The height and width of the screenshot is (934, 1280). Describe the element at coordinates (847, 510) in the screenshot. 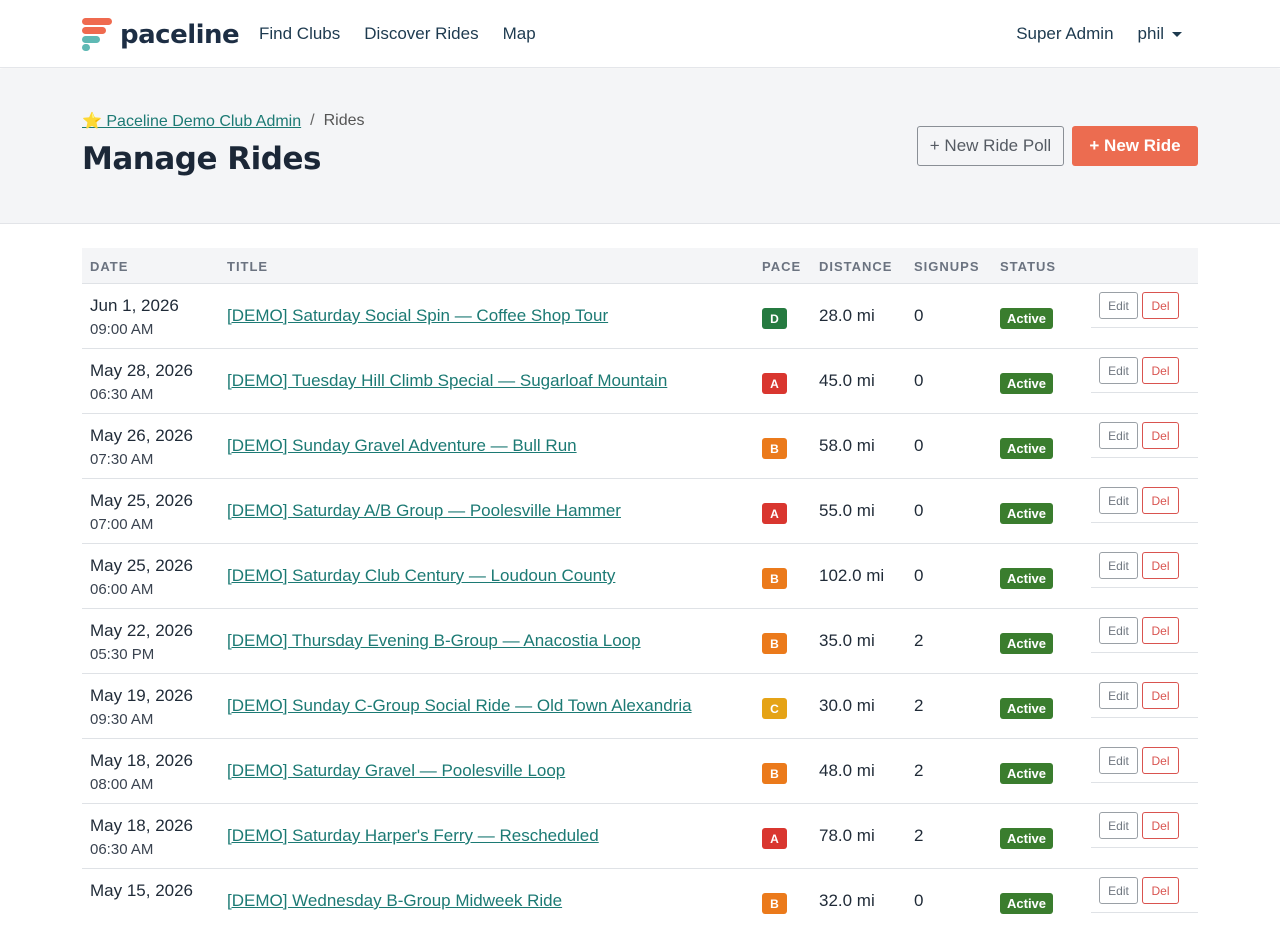

I see `ride-distance: 55.0 mi` at that location.